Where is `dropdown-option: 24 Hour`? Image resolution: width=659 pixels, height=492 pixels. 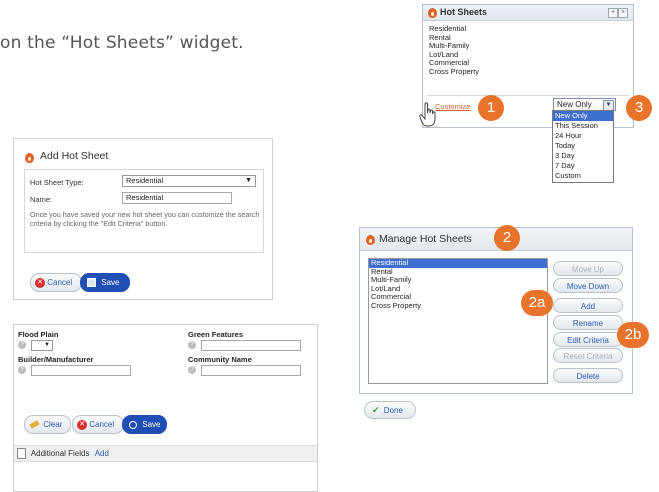 dropdown-option: 24 Hour is located at coordinates (583, 136).